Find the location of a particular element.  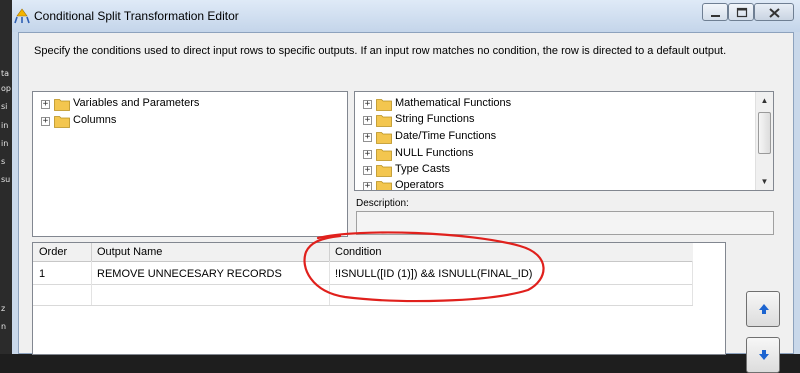

tree-item-string-functions: + String Functions is located at coordinates (553, 120).